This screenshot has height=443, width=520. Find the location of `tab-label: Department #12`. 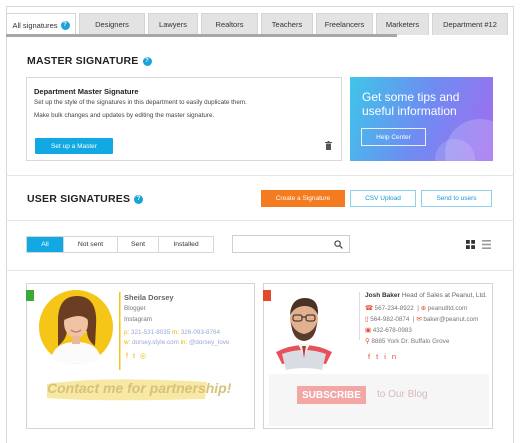

tab-label: Department #12 is located at coordinates (470, 24).